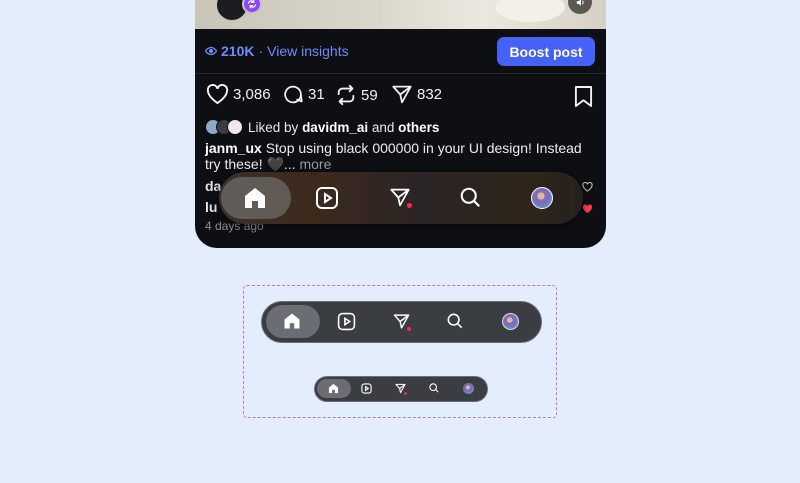  What do you see at coordinates (316, 94) in the screenshot?
I see `comments-count: 31` at bounding box center [316, 94].